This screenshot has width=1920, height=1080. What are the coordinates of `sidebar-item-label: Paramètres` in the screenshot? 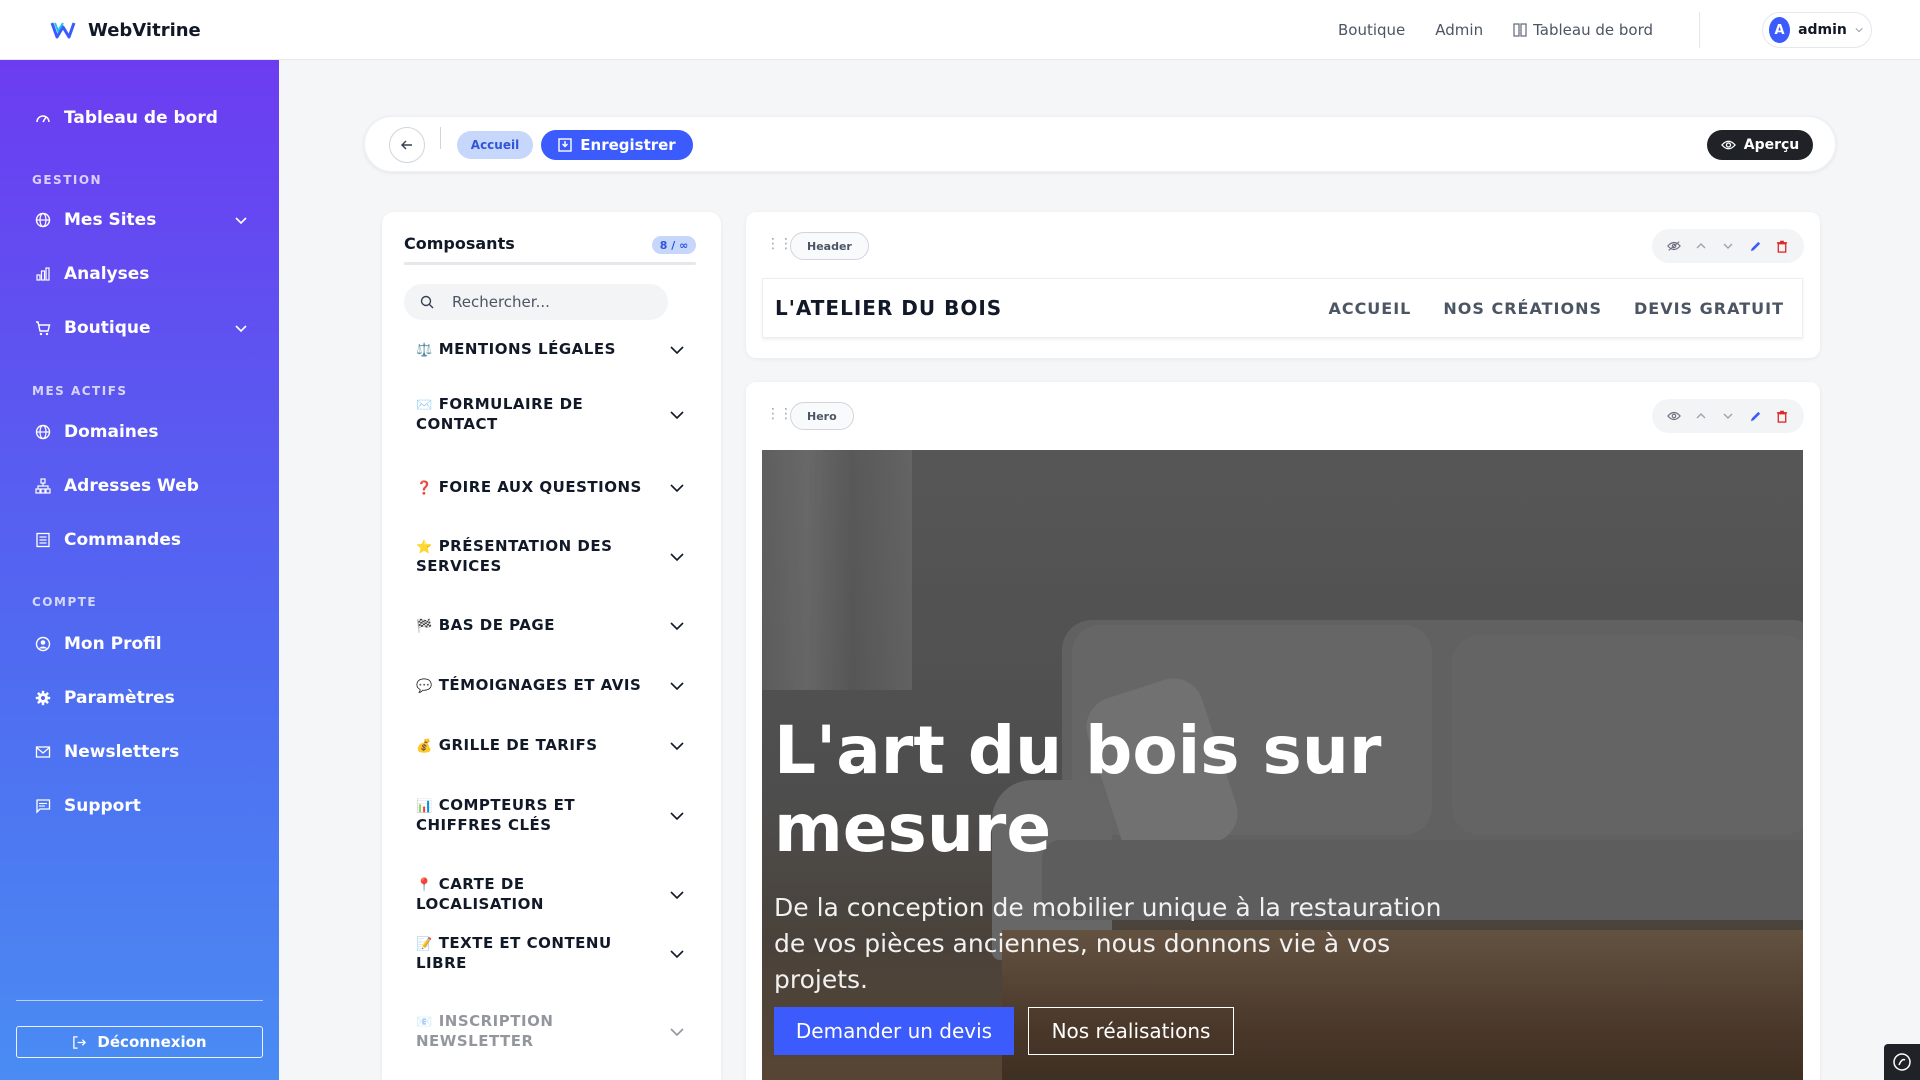 It's located at (119, 698).